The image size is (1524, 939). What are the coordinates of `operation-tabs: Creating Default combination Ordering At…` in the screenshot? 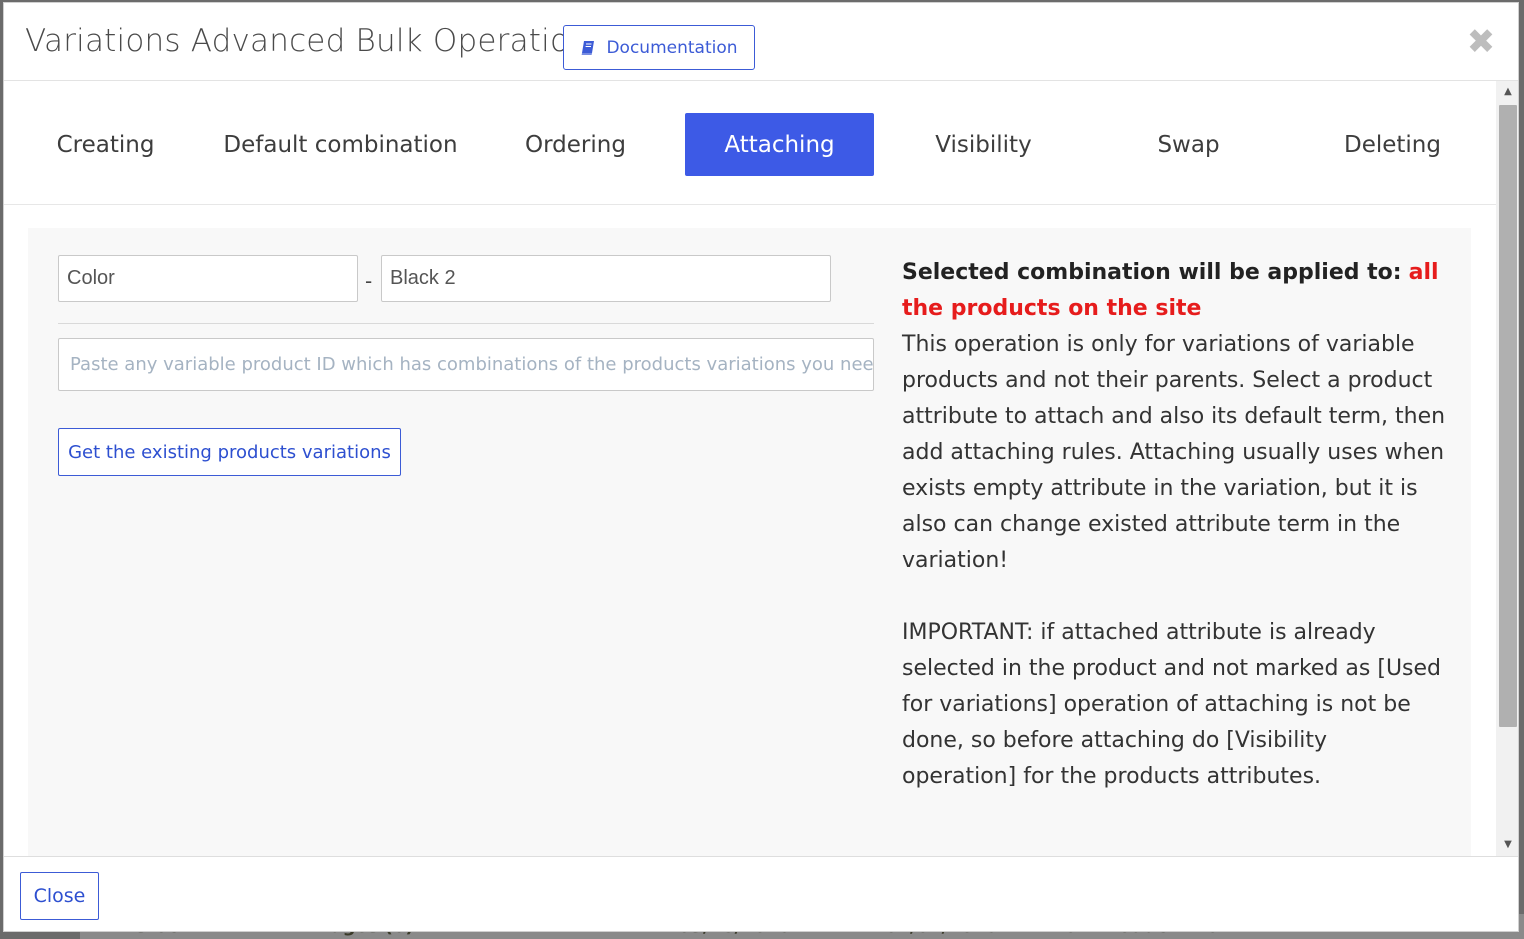 It's located at (750, 143).